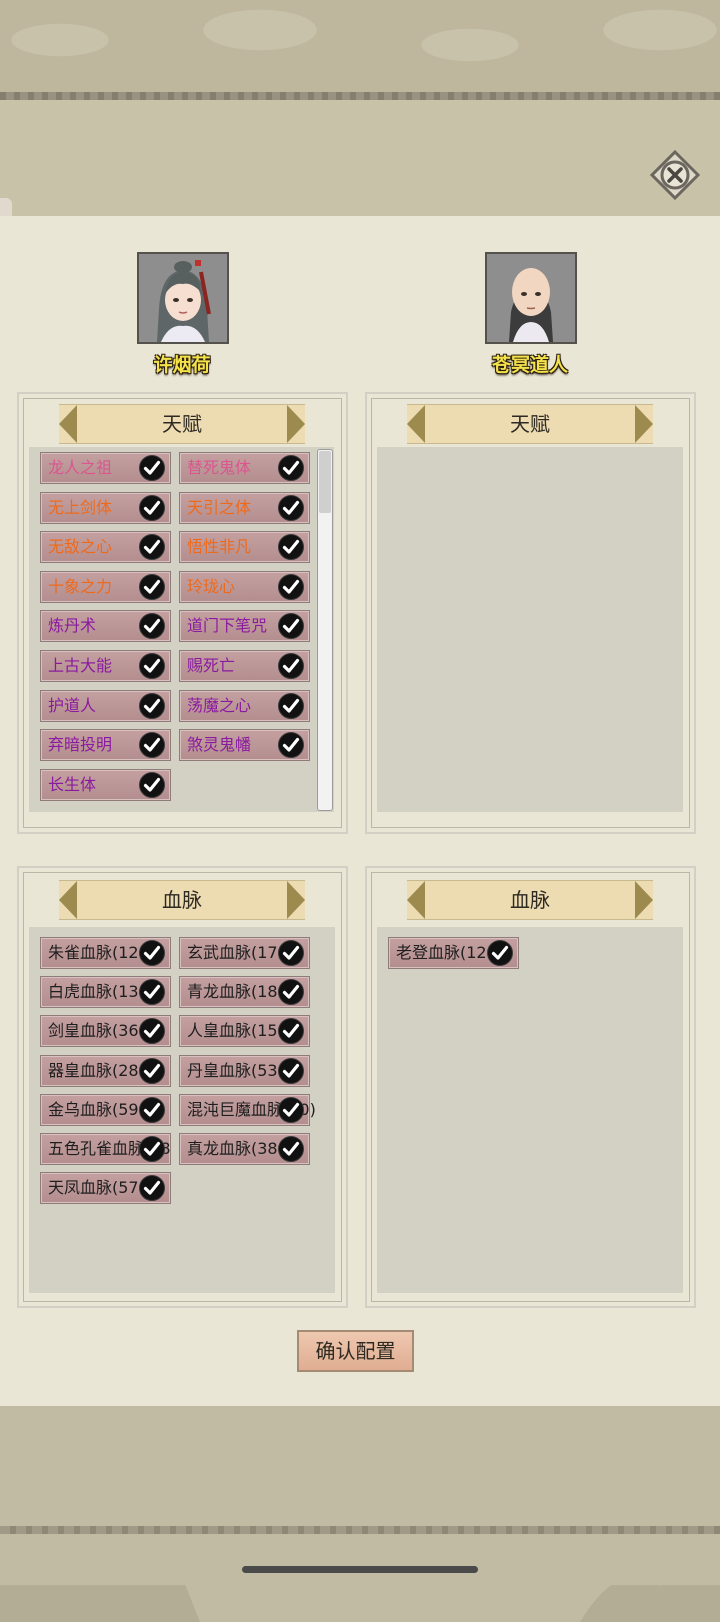 The width and height of the screenshot is (720, 1622). I want to click on chip-left-talents: 玲珑心, so click(244, 586).